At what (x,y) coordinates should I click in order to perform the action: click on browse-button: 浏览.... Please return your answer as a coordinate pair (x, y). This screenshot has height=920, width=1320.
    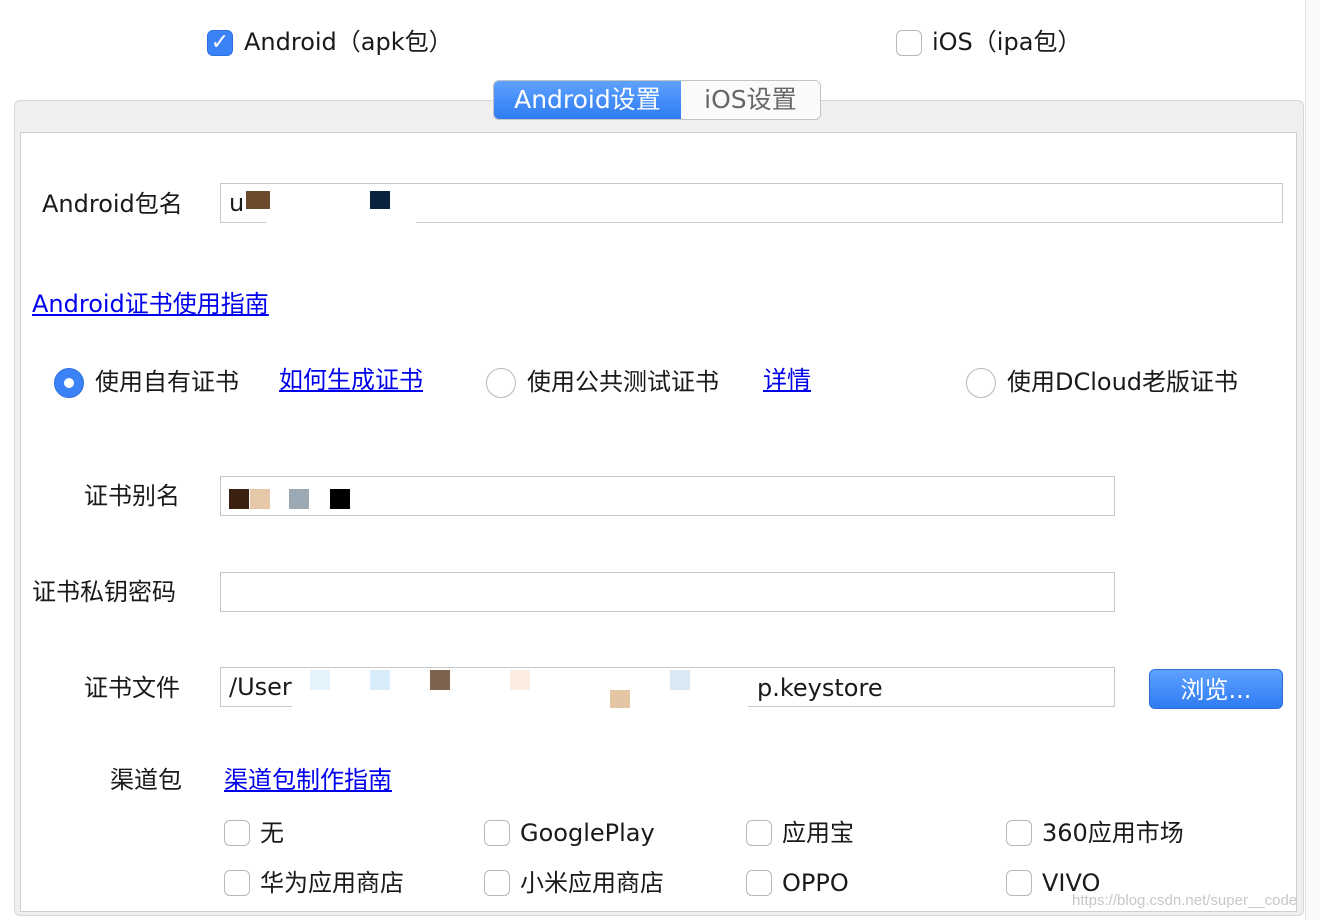
    Looking at the image, I should click on (1216, 689).